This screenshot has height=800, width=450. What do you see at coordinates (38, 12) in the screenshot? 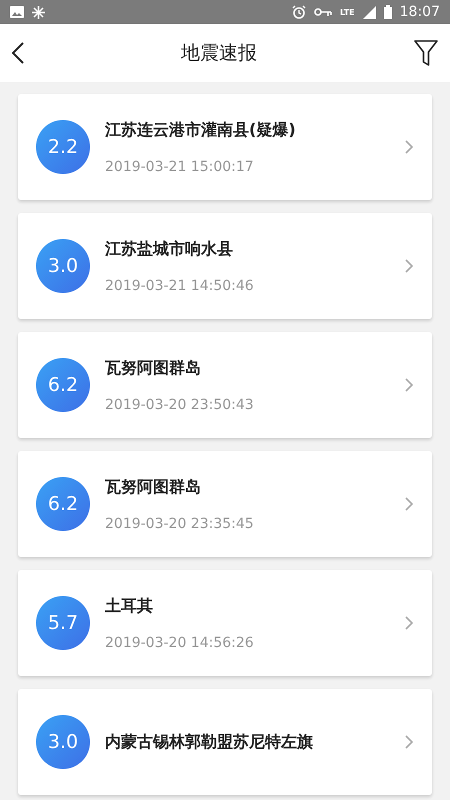
I see `snowflake-icon` at bounding box center [38, 12].